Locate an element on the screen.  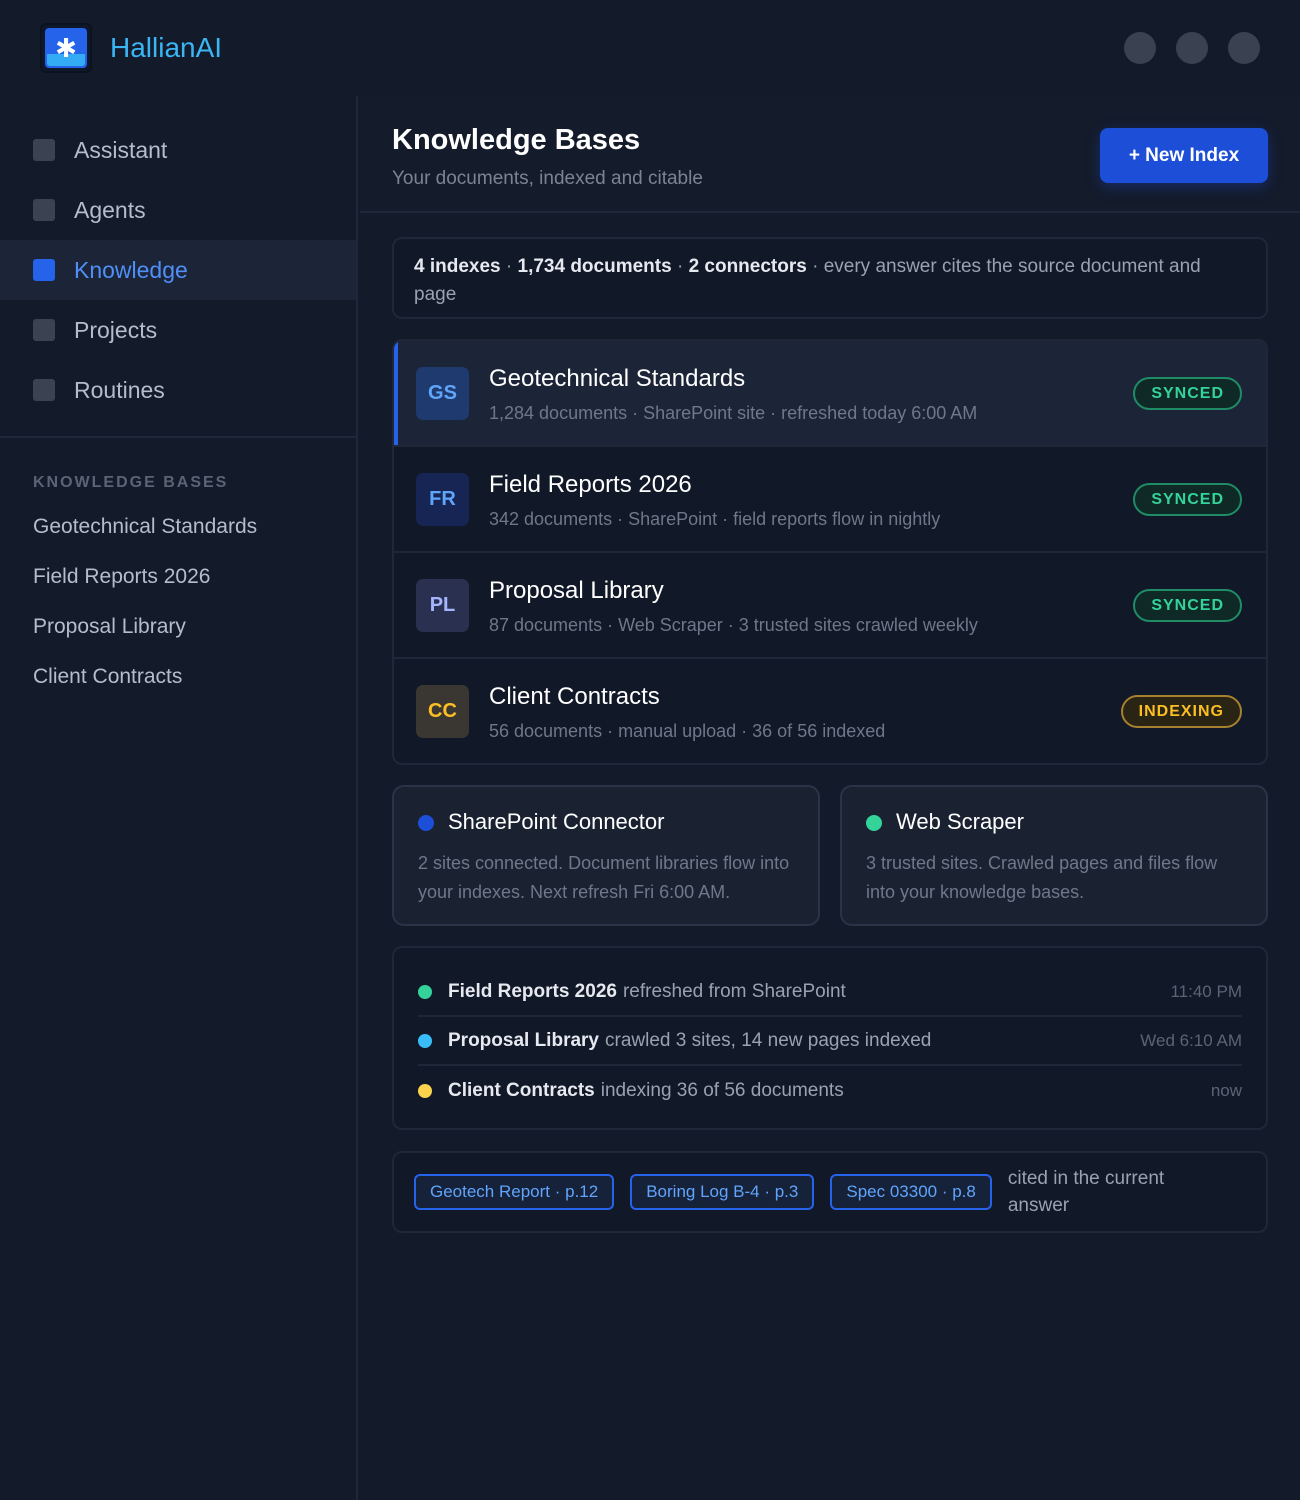
kb-avatar: FR is located at coordinates (442, 499).